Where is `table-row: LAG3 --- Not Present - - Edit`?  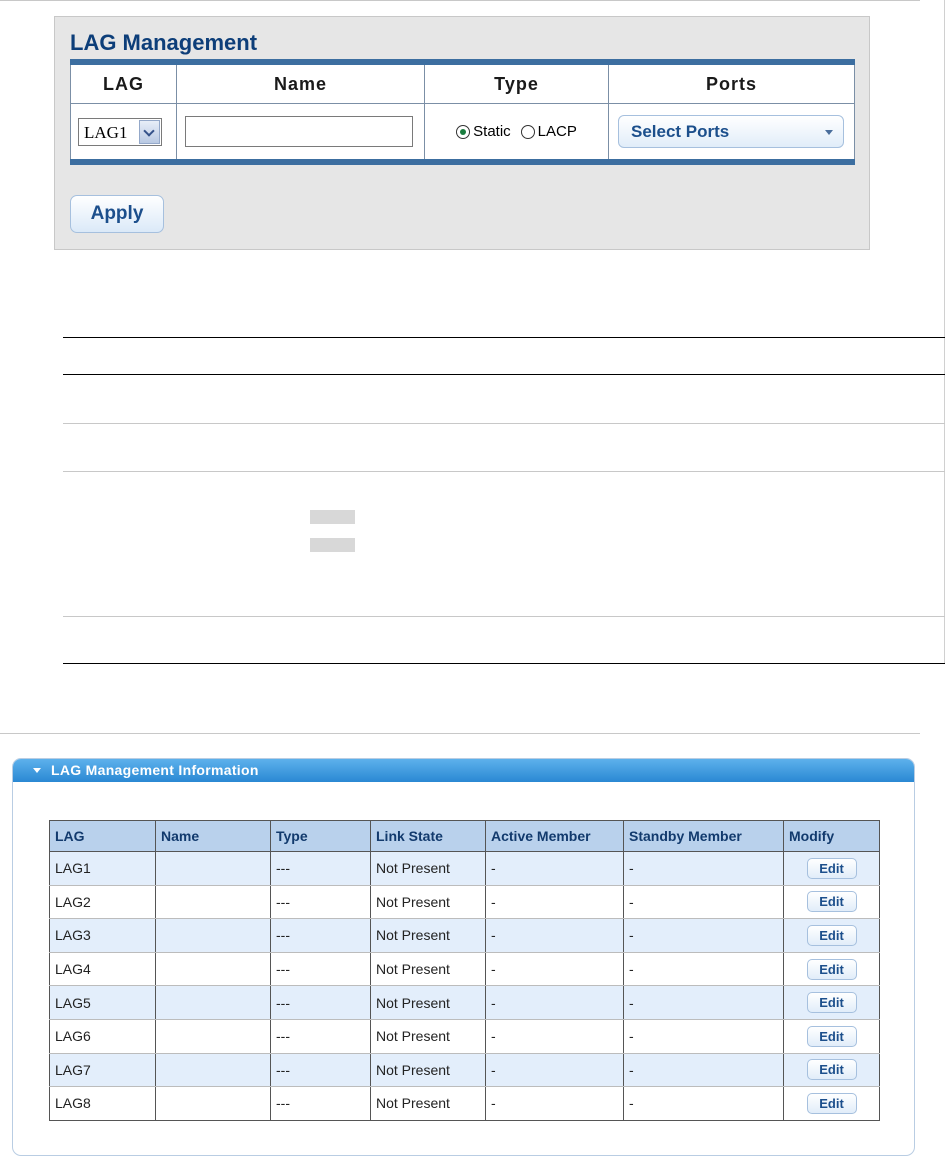 table-row: LAG3 --- Not Present - - Edit is located at coordinates (464, 935).